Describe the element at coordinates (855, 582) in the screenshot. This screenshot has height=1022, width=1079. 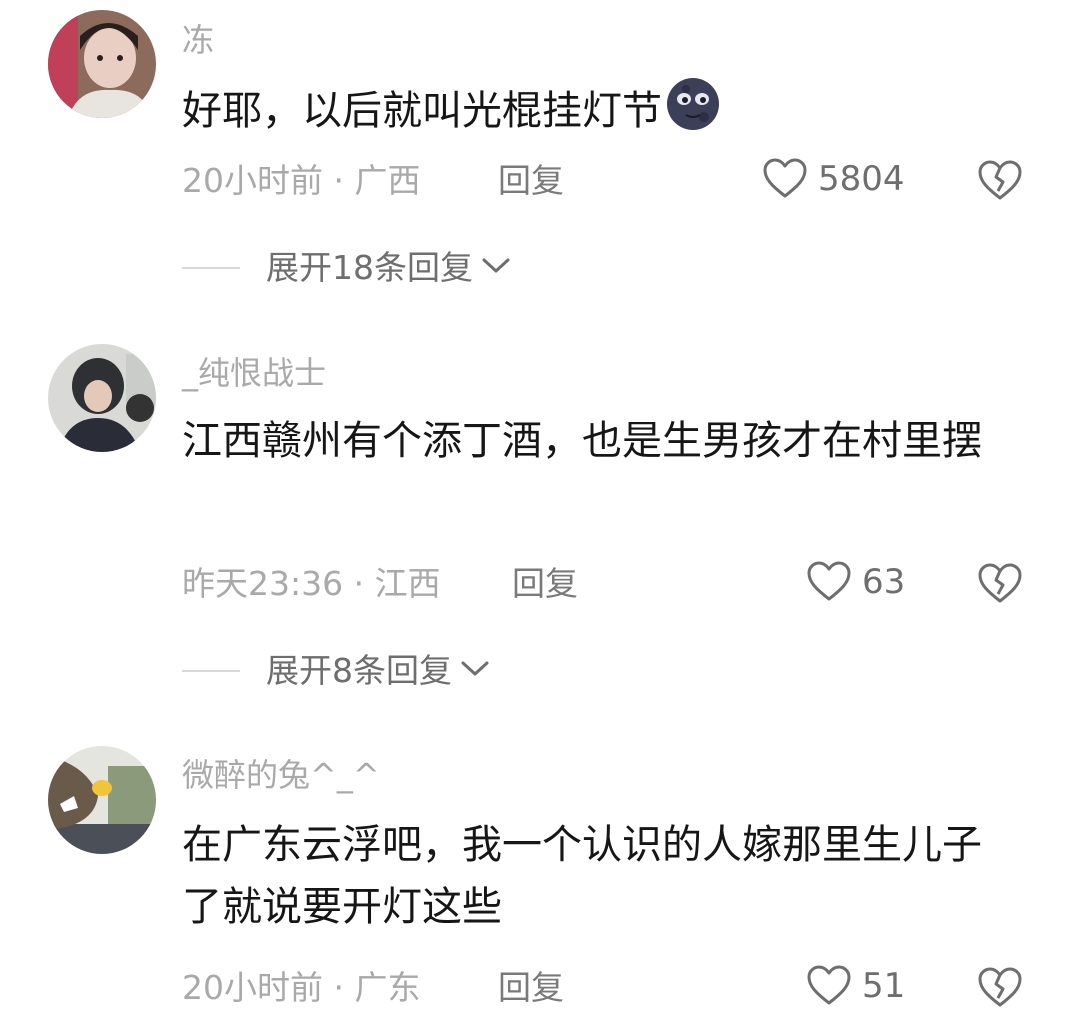
I see `like-button: 63` at that location.